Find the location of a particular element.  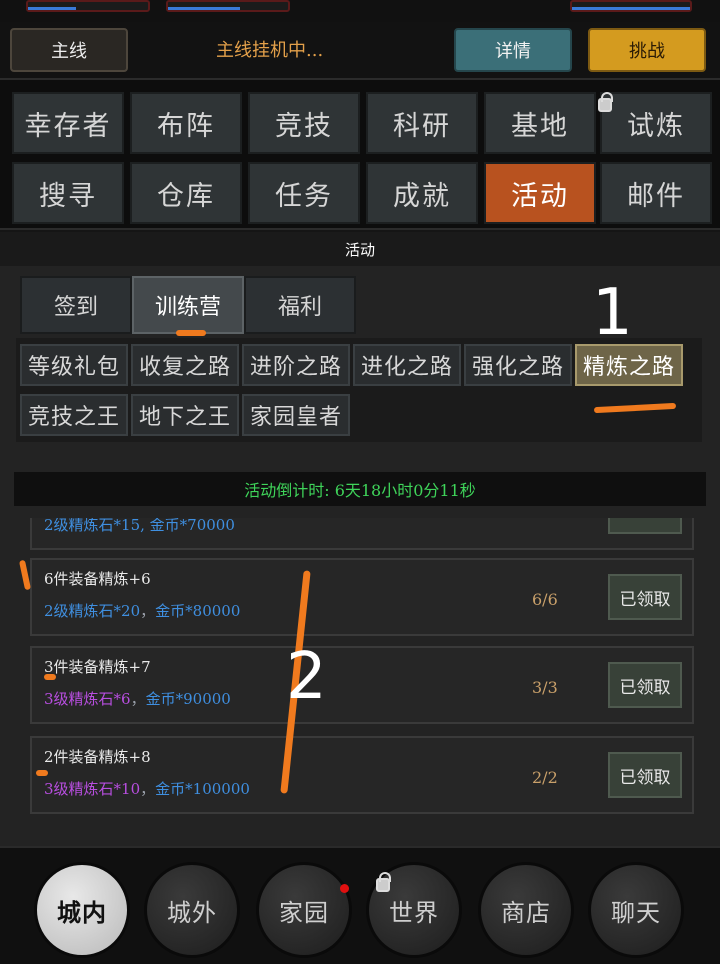

task-text: 6件装备精炼+6 is located at coordinates (97, 579).